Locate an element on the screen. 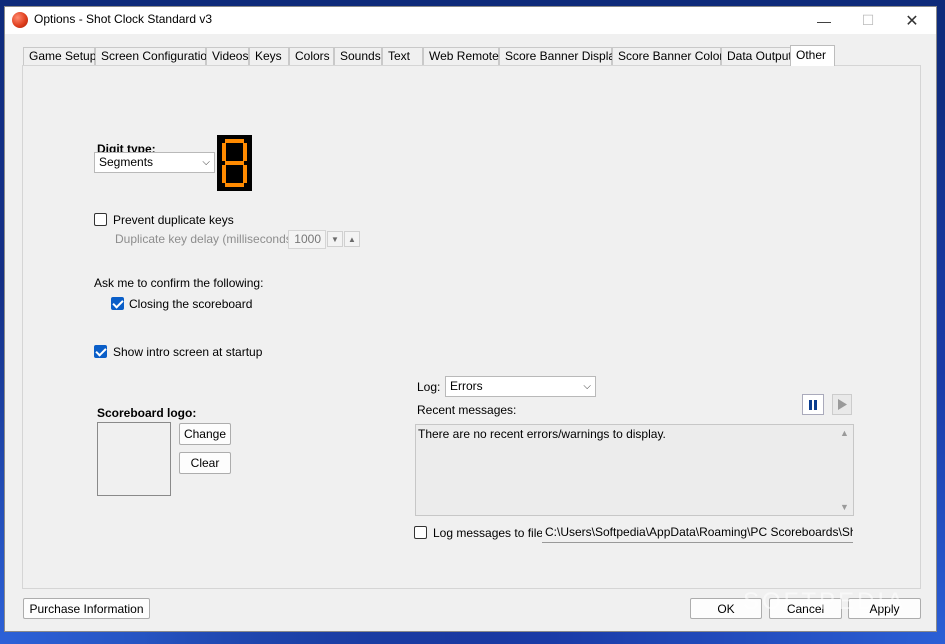 This screenshot has width=945, height=644. scroll-up-icon: ▲ is located at coordinates (844, 433).